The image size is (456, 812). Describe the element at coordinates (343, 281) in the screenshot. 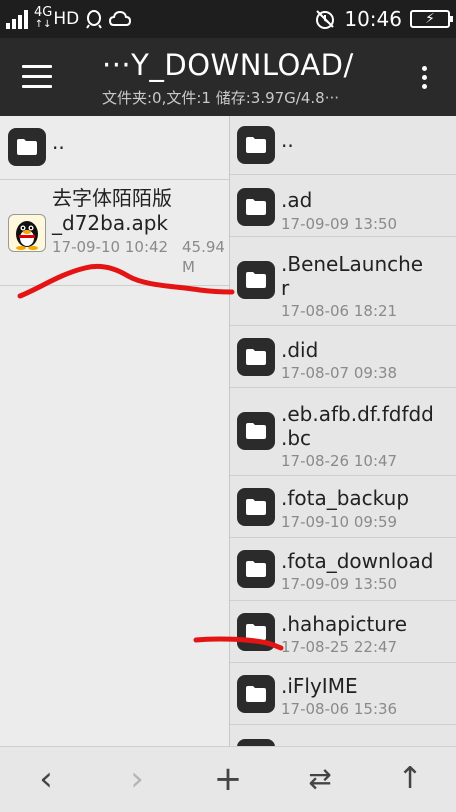

I see `folder-row: .BeneLaunche r 17-08-06 18:21` at that location.